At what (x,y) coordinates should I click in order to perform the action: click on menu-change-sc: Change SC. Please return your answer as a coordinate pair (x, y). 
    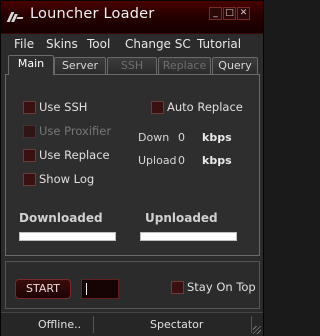
    Looking at the image, I should click on (158, 44).